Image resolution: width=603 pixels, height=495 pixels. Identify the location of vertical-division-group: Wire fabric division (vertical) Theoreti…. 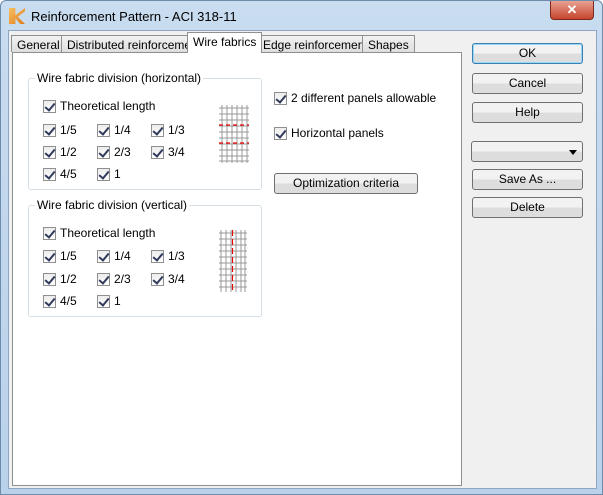
(145, 257).